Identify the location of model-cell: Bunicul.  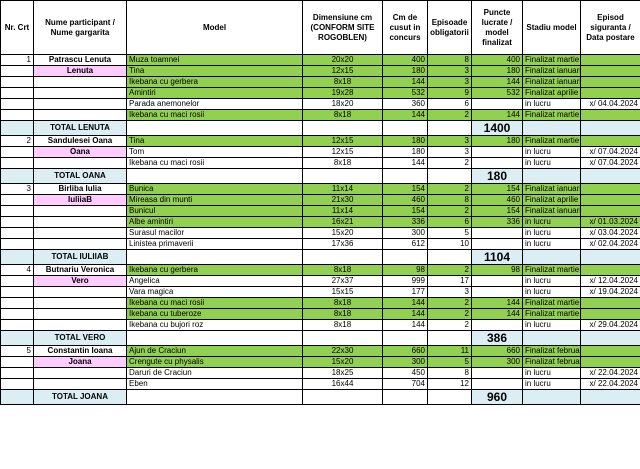
(214, 211).